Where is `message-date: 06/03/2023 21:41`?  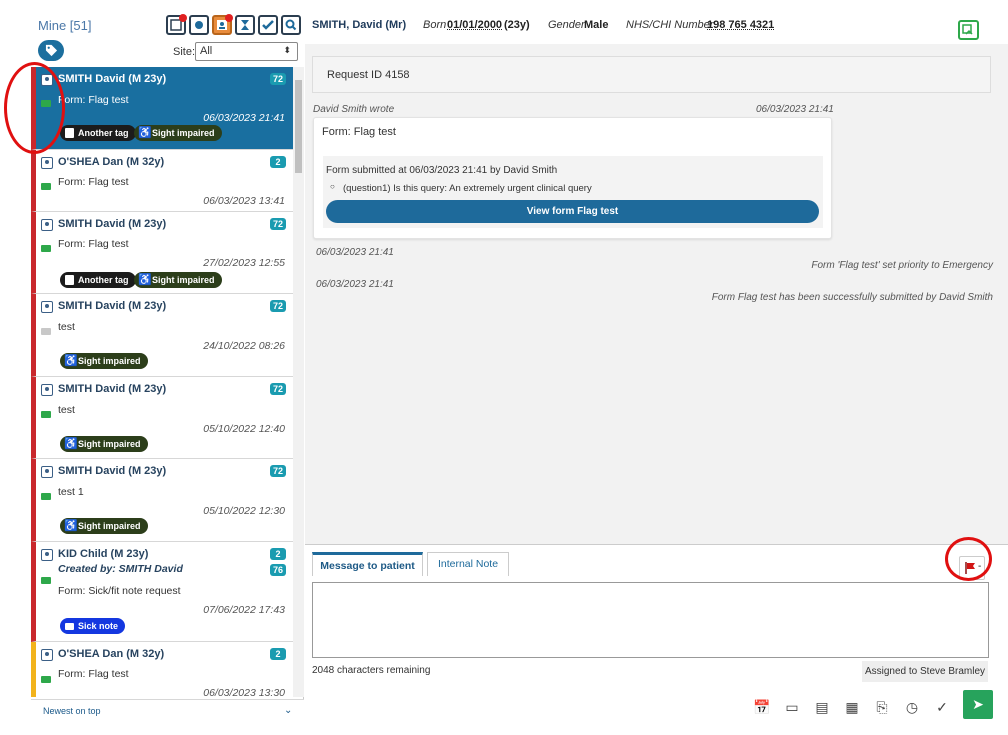
message-date: 06/03/2023 21:41 is located at coordinates (795, 109).